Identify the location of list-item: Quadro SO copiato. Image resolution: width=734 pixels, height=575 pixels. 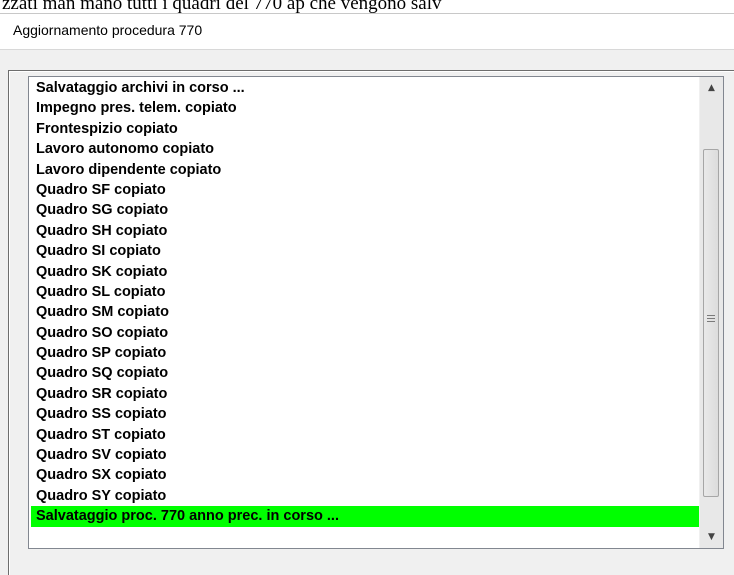
(365, 333).